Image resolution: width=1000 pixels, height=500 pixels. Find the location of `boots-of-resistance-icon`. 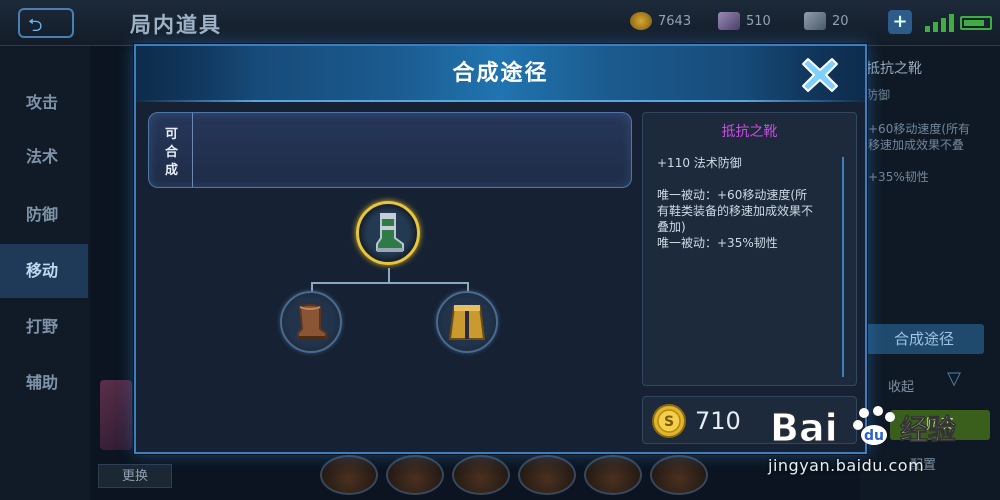

boots-of-resistance-icon is located at coordinates (390, 232).